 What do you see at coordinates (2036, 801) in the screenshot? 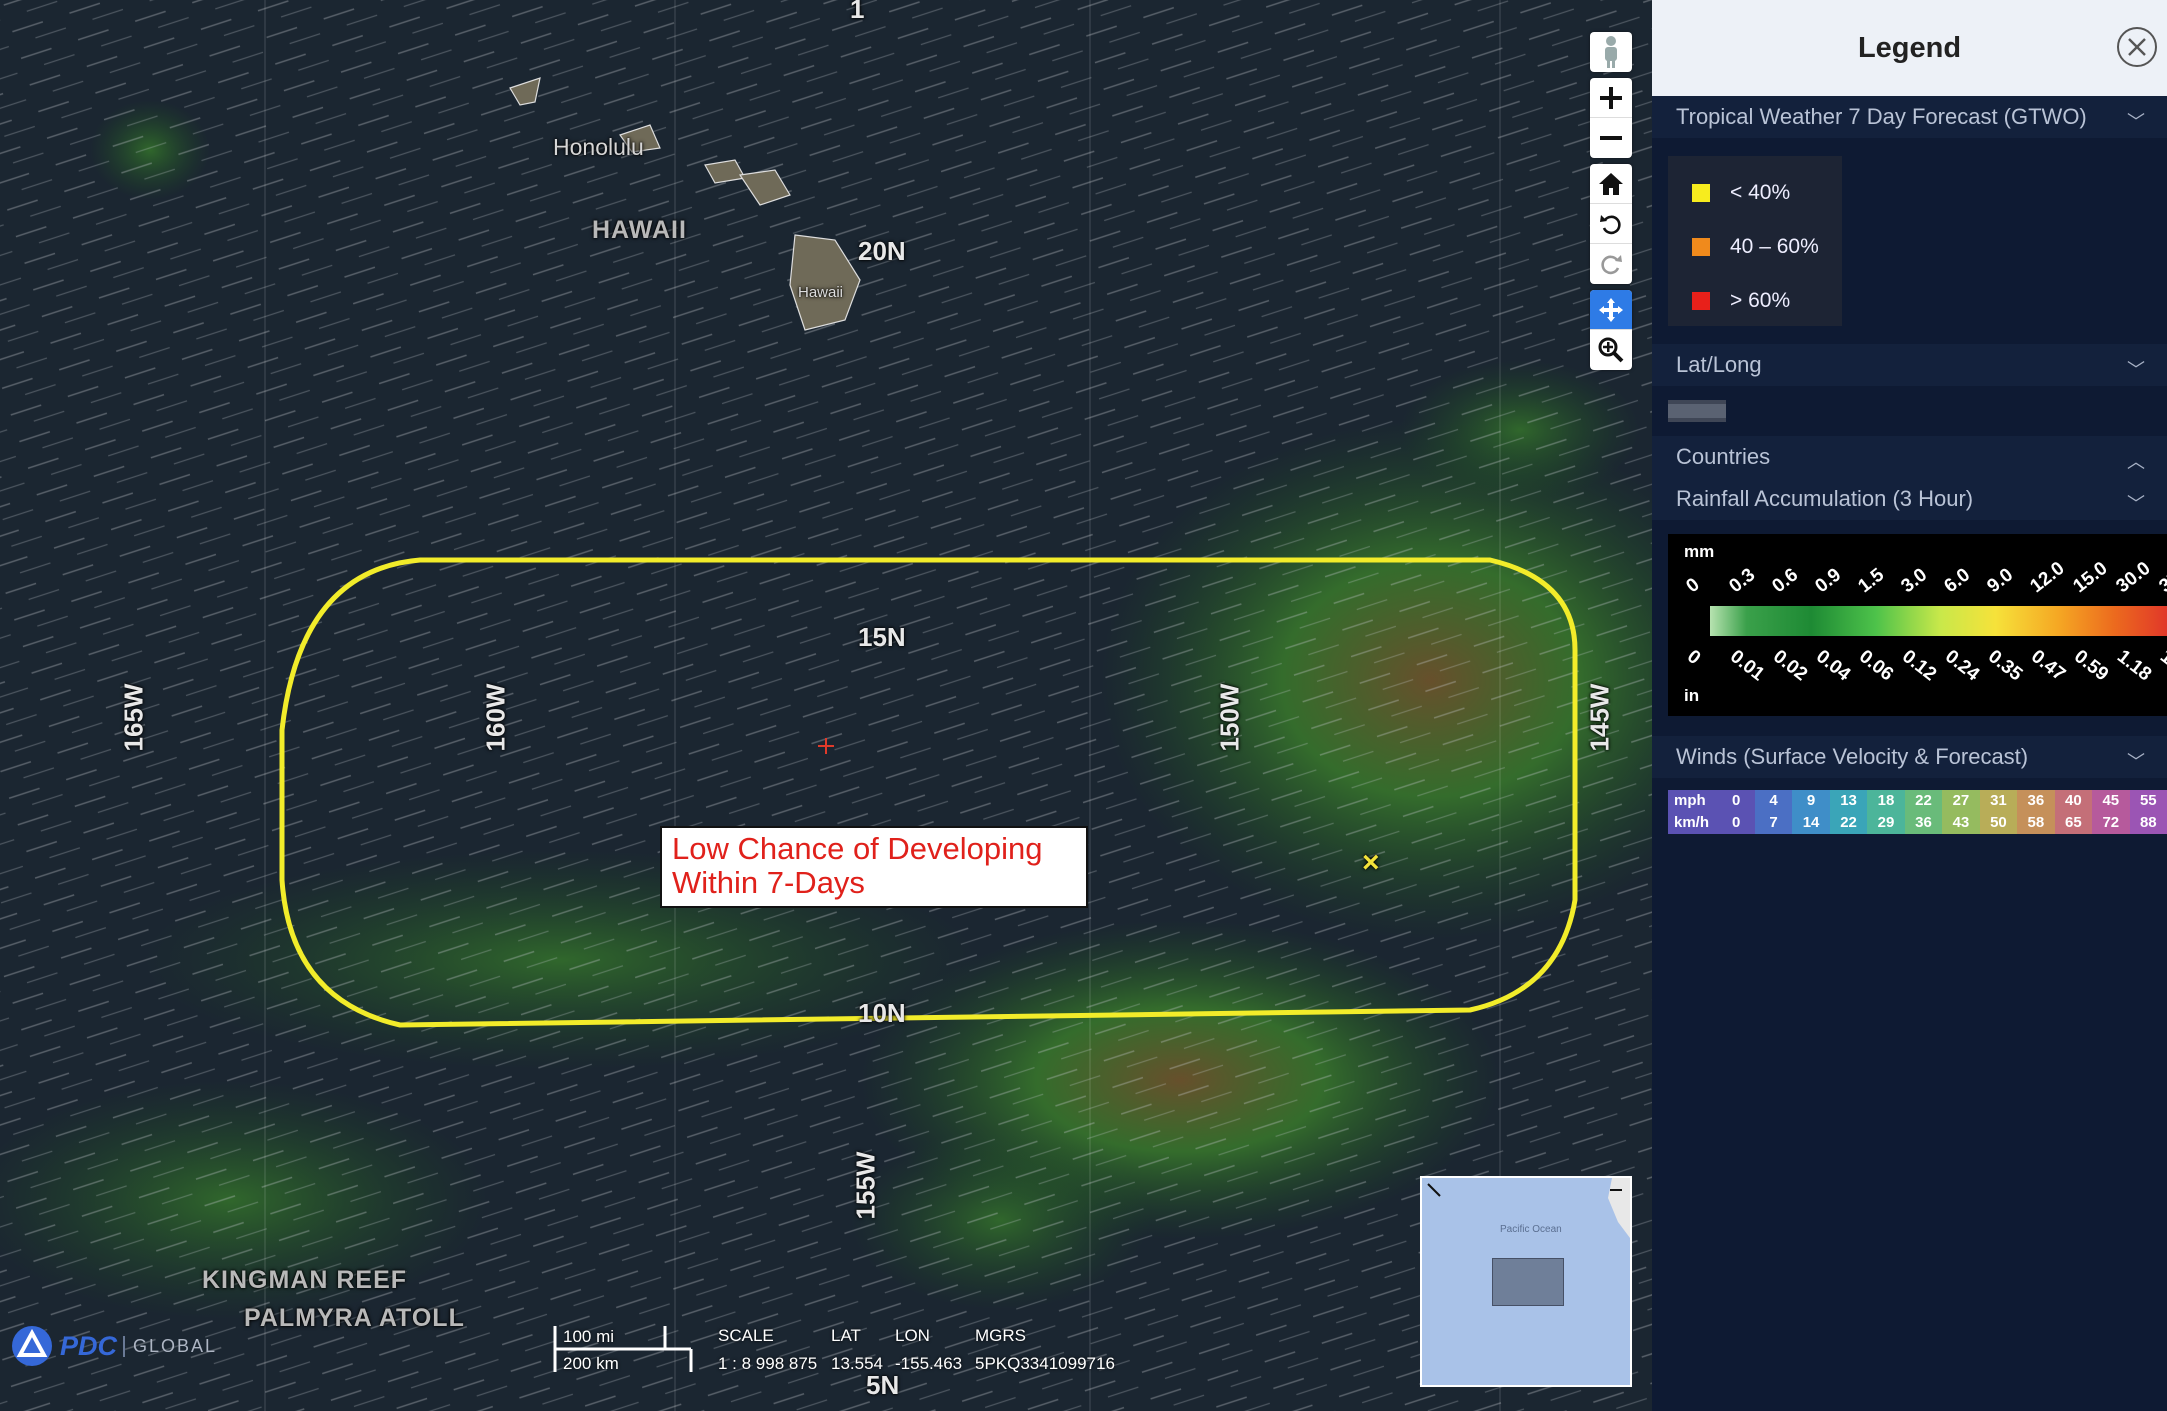
I see `winds-mph-value: 36` at bounding box center [2036, 801].